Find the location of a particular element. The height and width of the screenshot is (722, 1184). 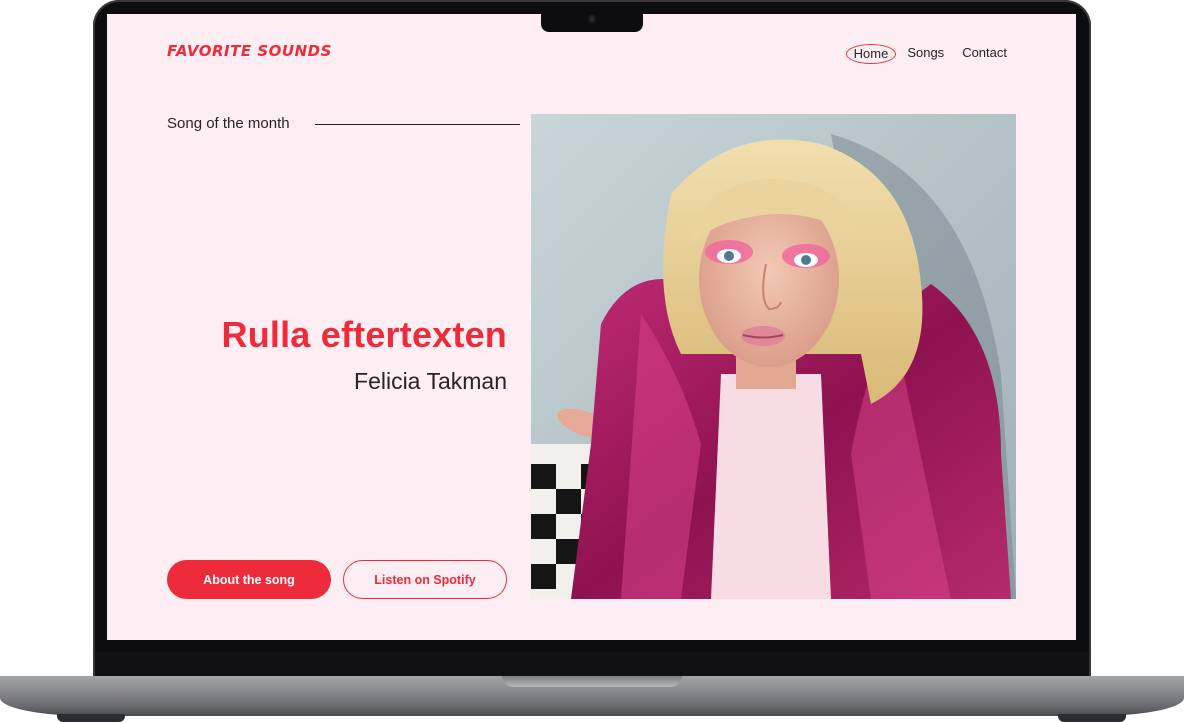

spotify-button: Listen on Spotify is located at coordinates (425, 579).